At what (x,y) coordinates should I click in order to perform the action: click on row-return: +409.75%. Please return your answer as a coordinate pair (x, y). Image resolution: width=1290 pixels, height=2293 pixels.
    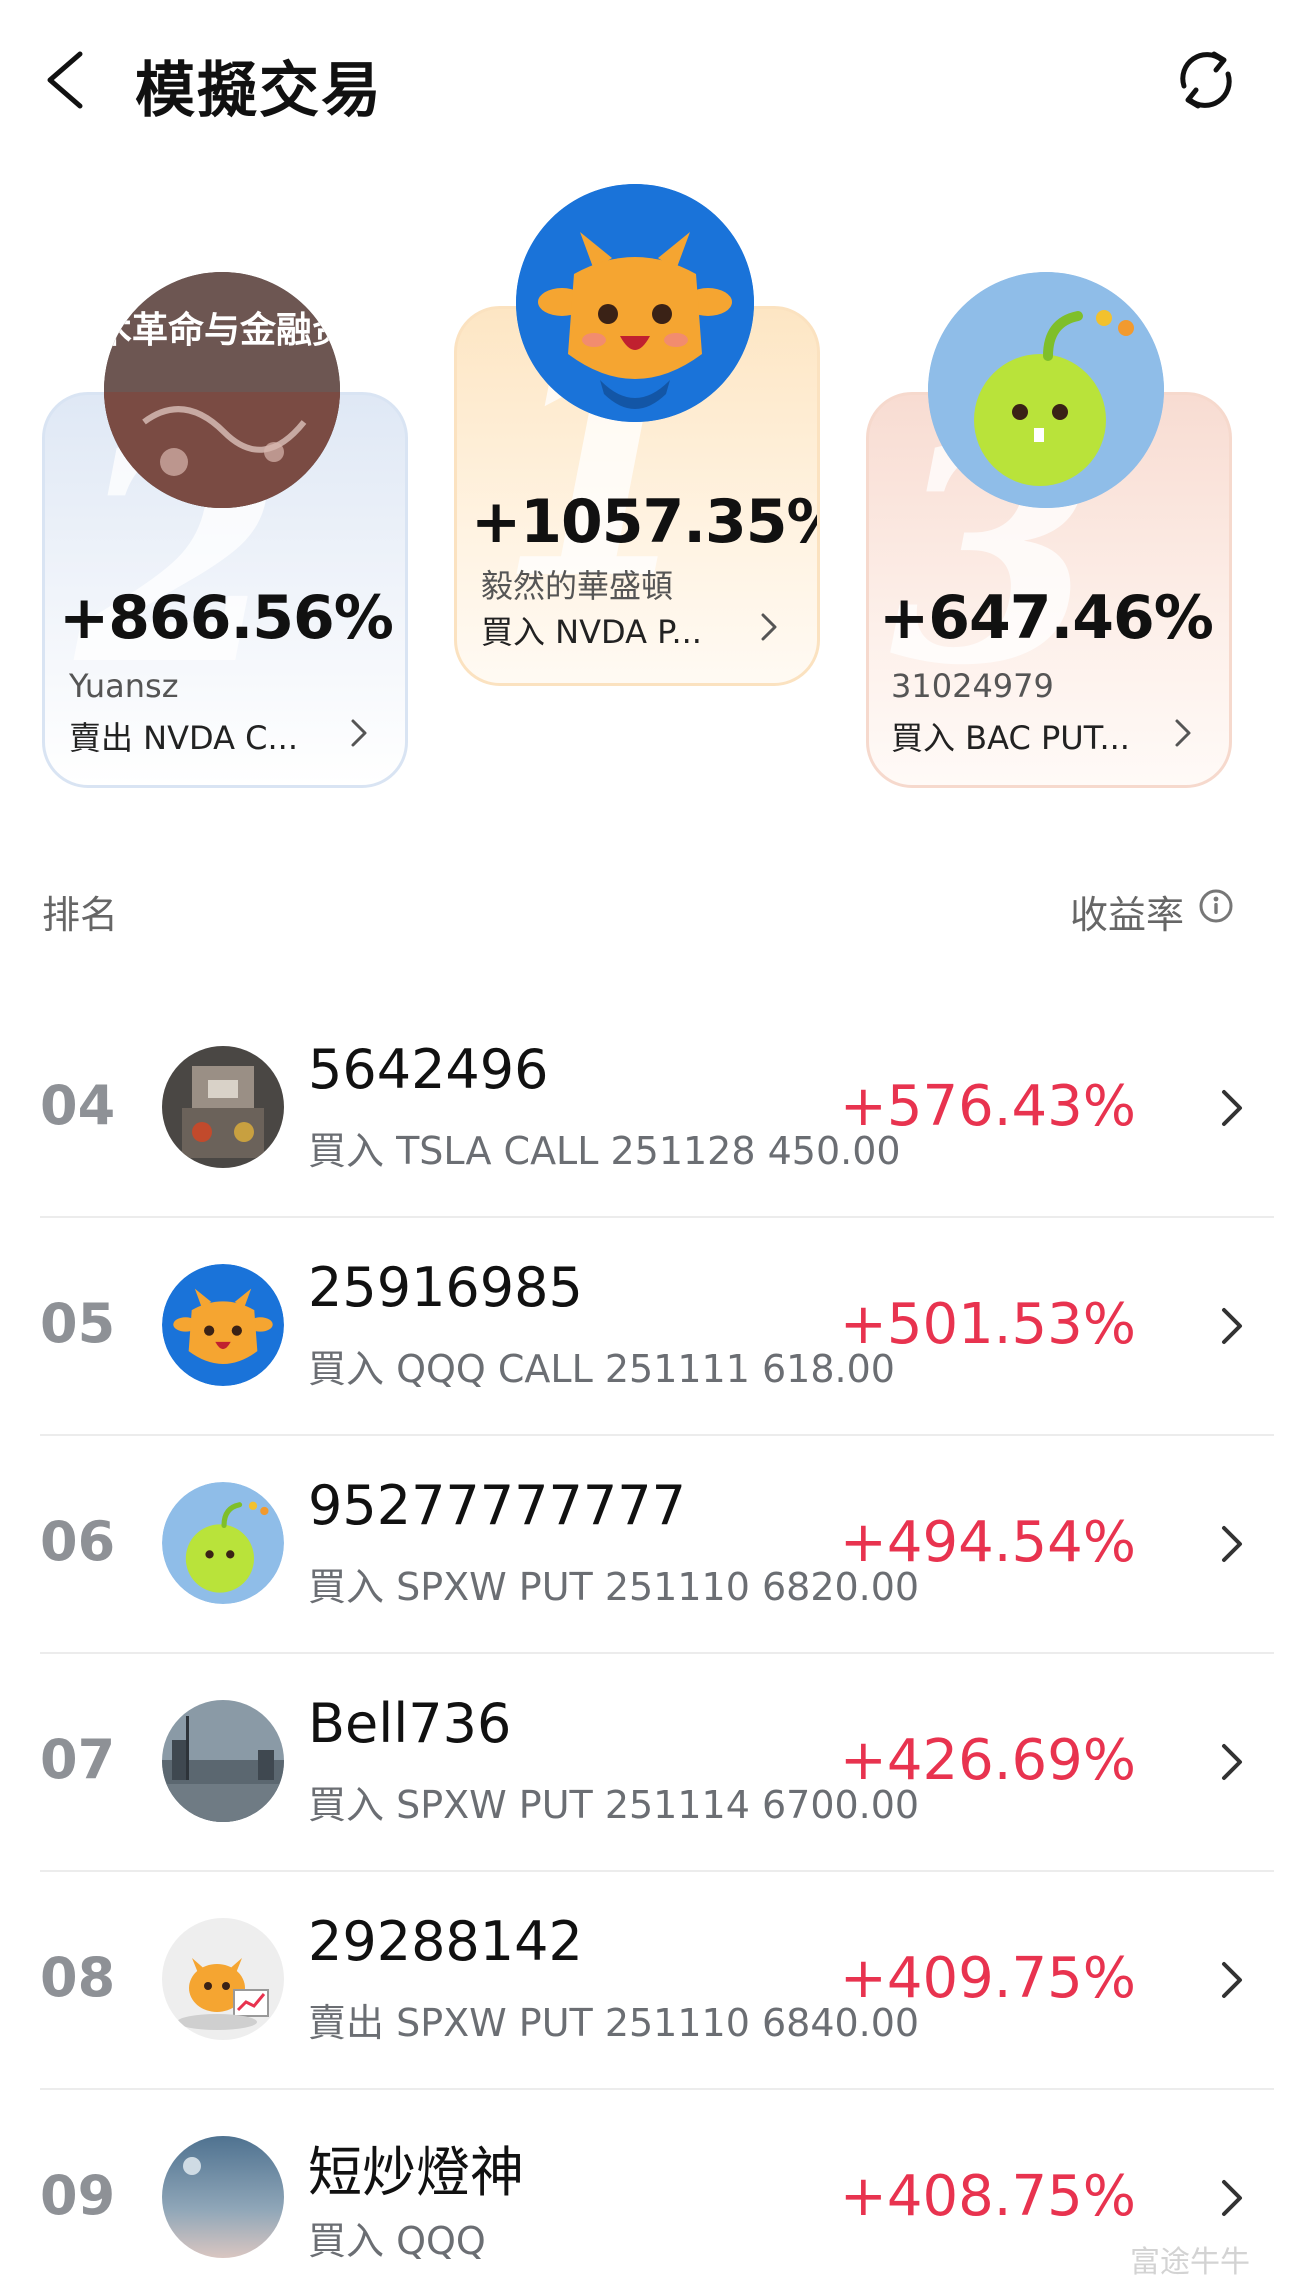
    Looking at the image, I should click on (987, 1978).